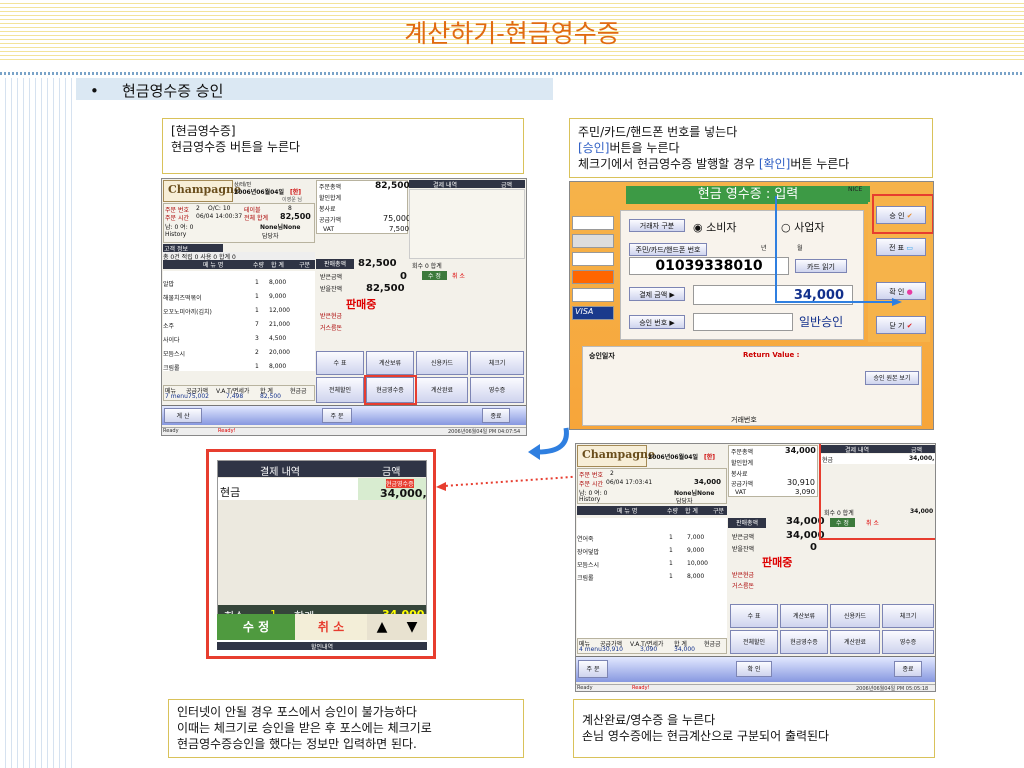 This screenshot has height=768, width=1024. I want to click on menu-amount: 12,000, so click(279, 310).